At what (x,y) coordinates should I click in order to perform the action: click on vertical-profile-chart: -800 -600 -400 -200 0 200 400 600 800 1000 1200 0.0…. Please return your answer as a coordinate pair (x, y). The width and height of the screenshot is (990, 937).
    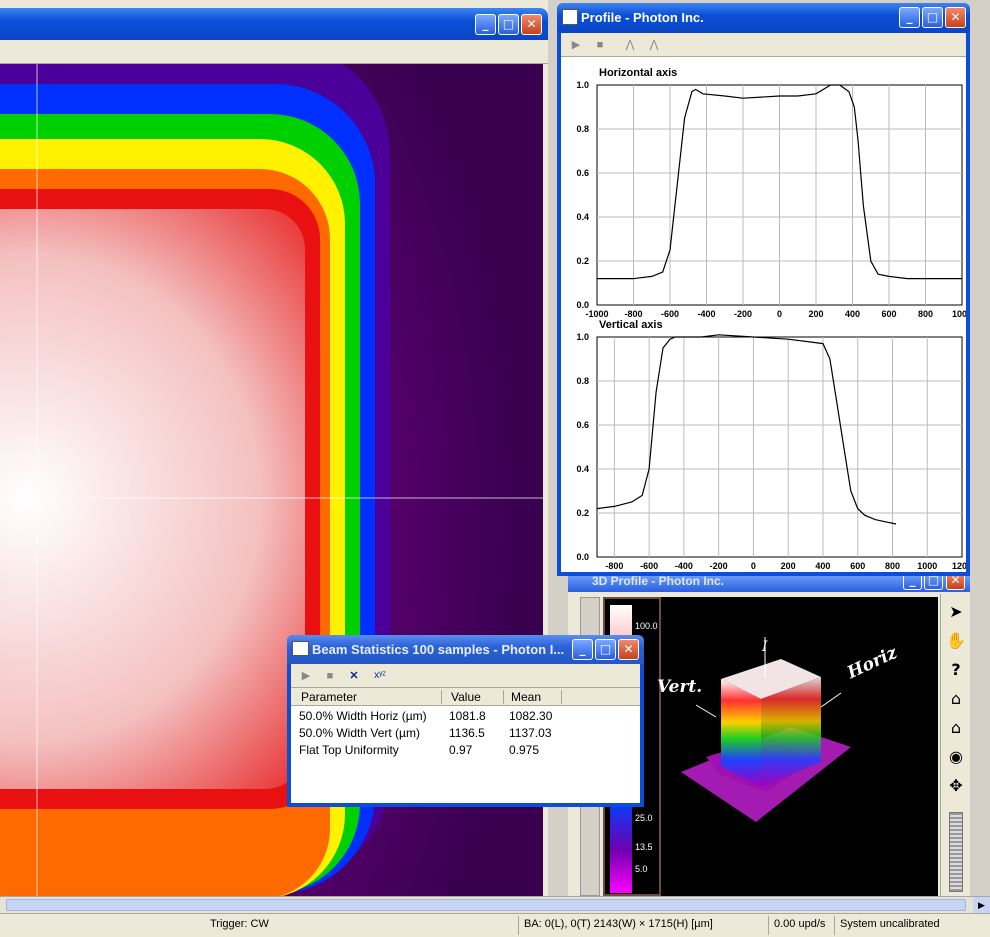
    Looking at the image, I should click on (771, 451).